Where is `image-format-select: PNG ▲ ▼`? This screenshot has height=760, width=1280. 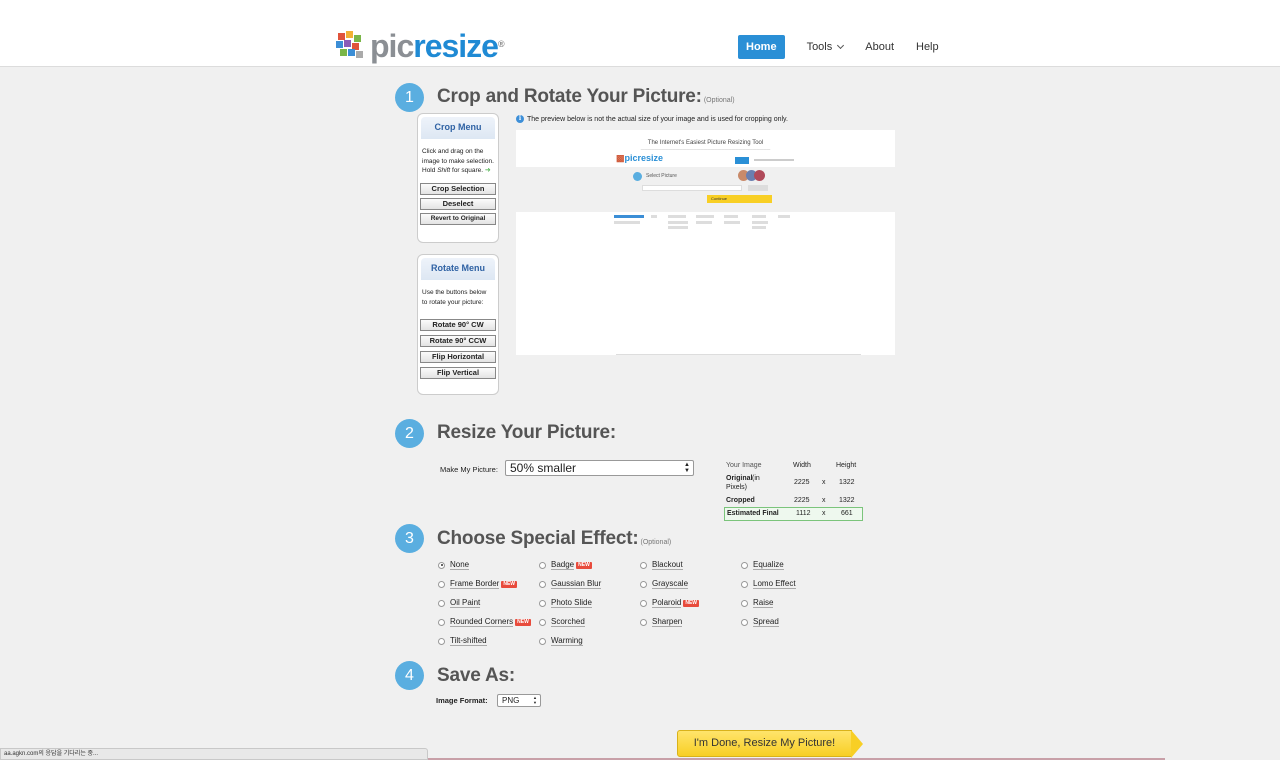
image-format-select: PNG ▲ ▼ is located at coordinates (519, 700).